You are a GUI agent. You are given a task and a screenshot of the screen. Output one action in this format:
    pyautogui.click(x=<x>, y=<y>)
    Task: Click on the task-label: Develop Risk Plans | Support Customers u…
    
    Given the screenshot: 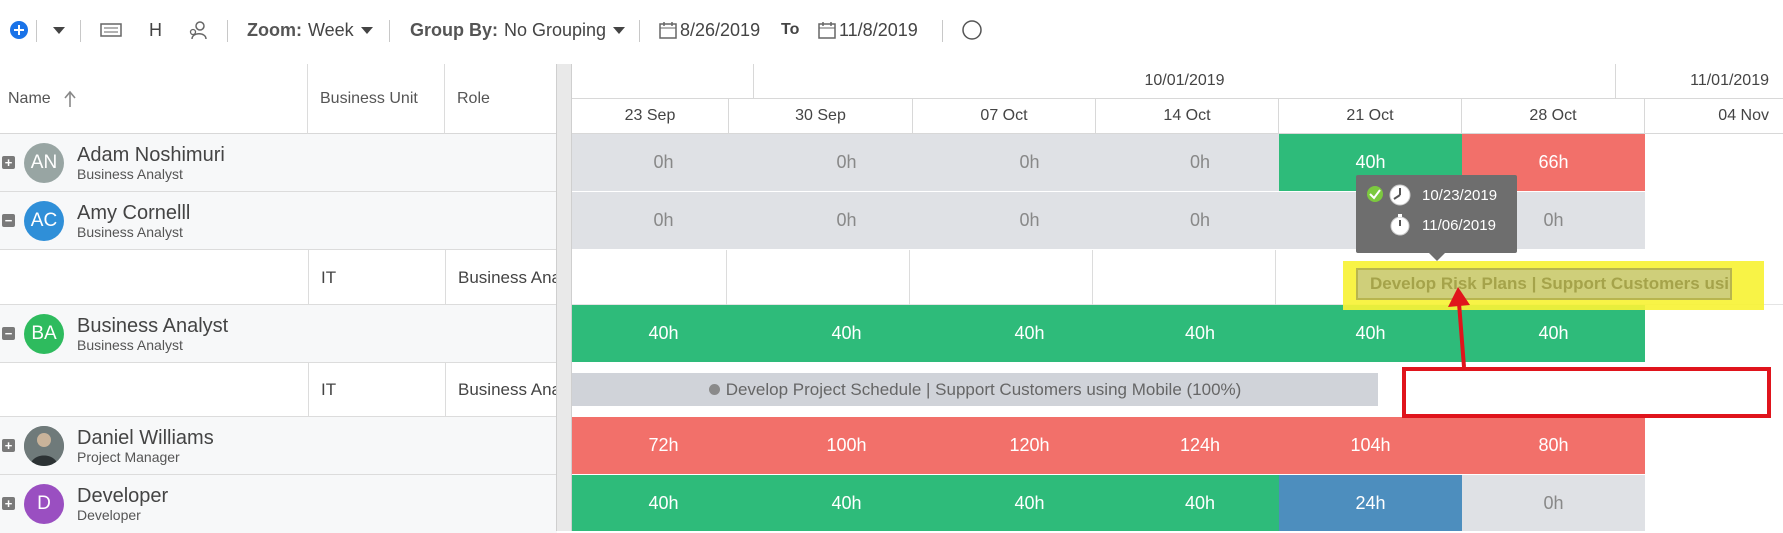 What is the action you would take?
    pyautogui.click(x=1551, y=283)
    